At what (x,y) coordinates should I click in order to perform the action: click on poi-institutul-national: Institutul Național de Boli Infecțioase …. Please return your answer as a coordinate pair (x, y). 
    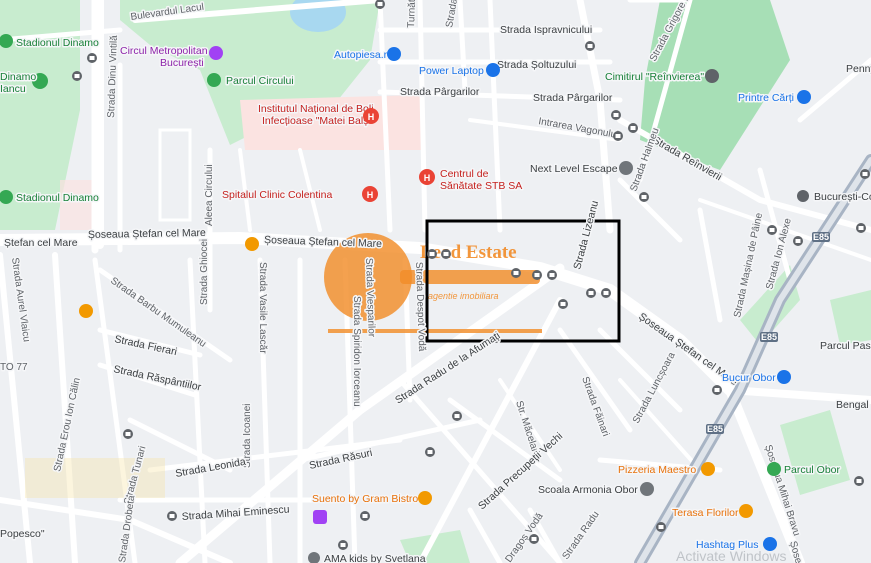
    Looking at the image, I should click on (318, 115).